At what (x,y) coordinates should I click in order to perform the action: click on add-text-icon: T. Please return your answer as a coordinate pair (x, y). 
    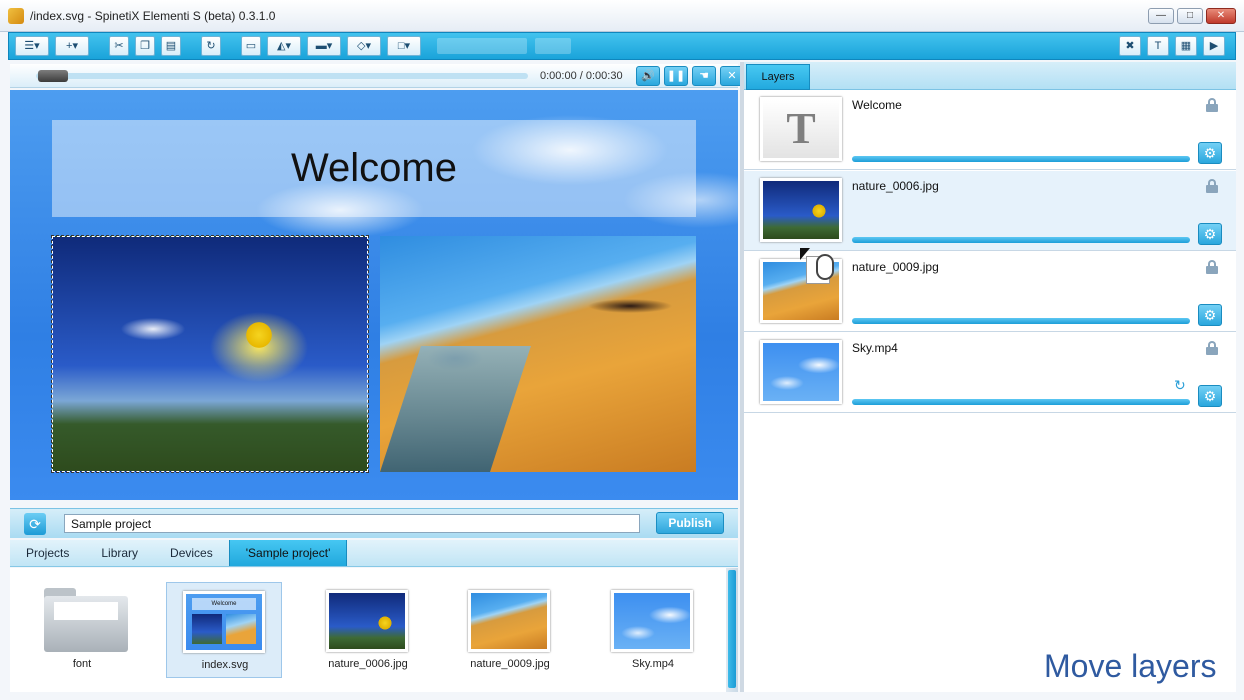
    Looking at the image, I should click on (1158, 46).